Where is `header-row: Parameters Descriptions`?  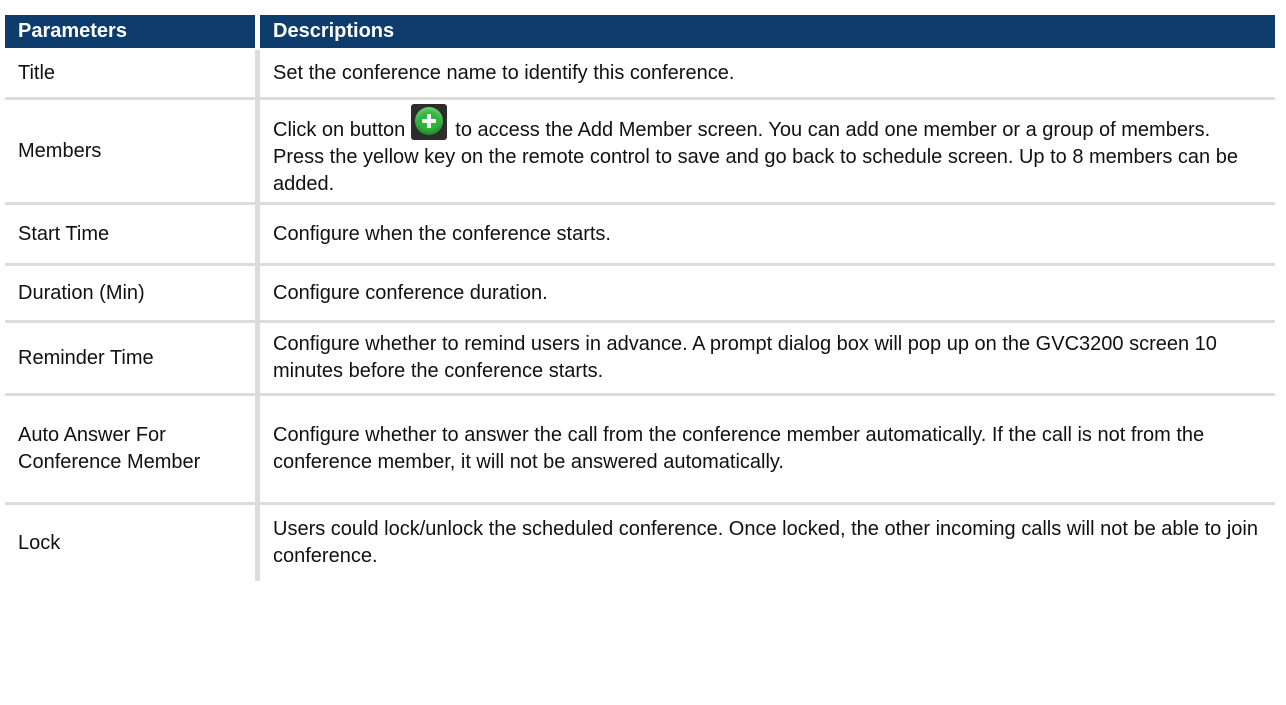
header-row: Parameters Descriptions is located at coordinates (640, 32).